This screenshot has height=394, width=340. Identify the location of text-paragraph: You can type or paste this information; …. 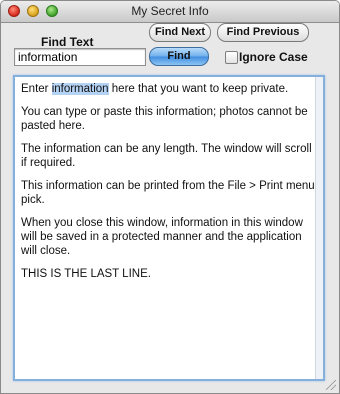
(164, 119).